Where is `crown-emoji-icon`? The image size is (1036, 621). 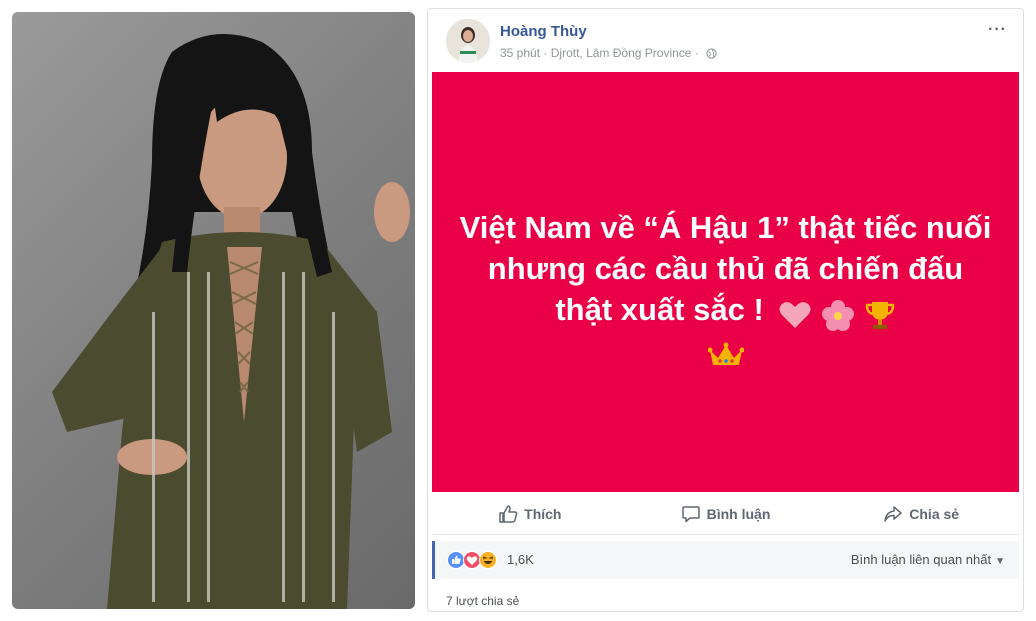 crown-emoji-icon is located at coordinates (725, 353).